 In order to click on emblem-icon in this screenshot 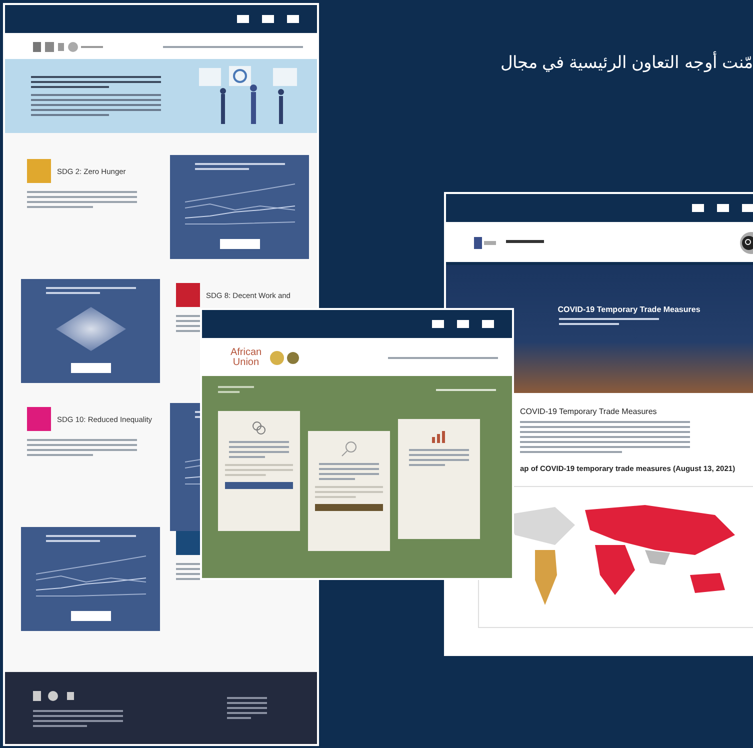, I will do `click(285, 358)`.